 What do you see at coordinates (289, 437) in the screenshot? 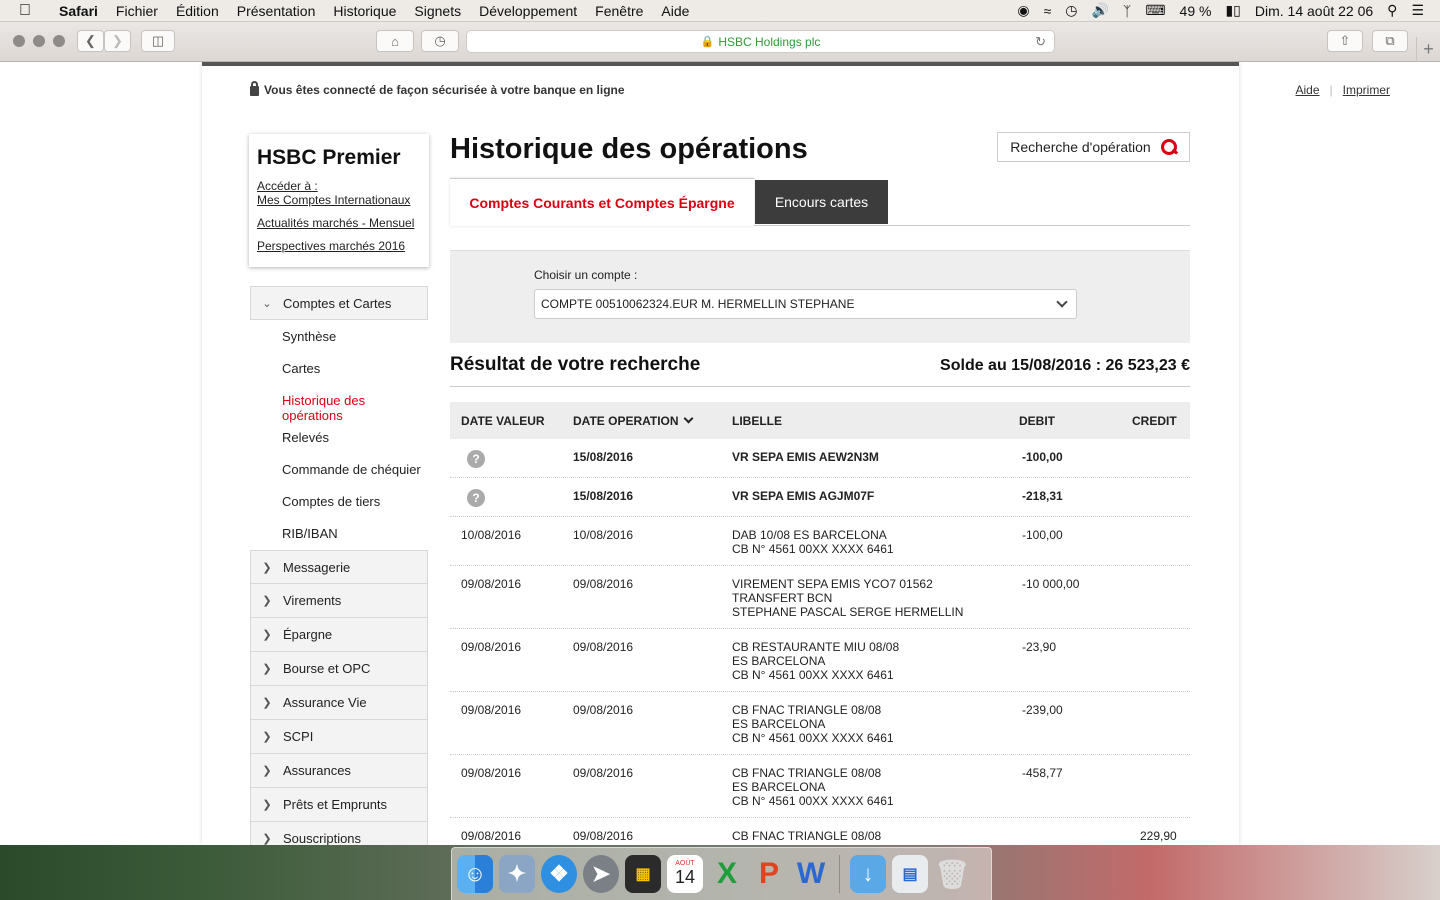
I see `sidebar-item-releves: Relevés` at bounding box center [289, 437].